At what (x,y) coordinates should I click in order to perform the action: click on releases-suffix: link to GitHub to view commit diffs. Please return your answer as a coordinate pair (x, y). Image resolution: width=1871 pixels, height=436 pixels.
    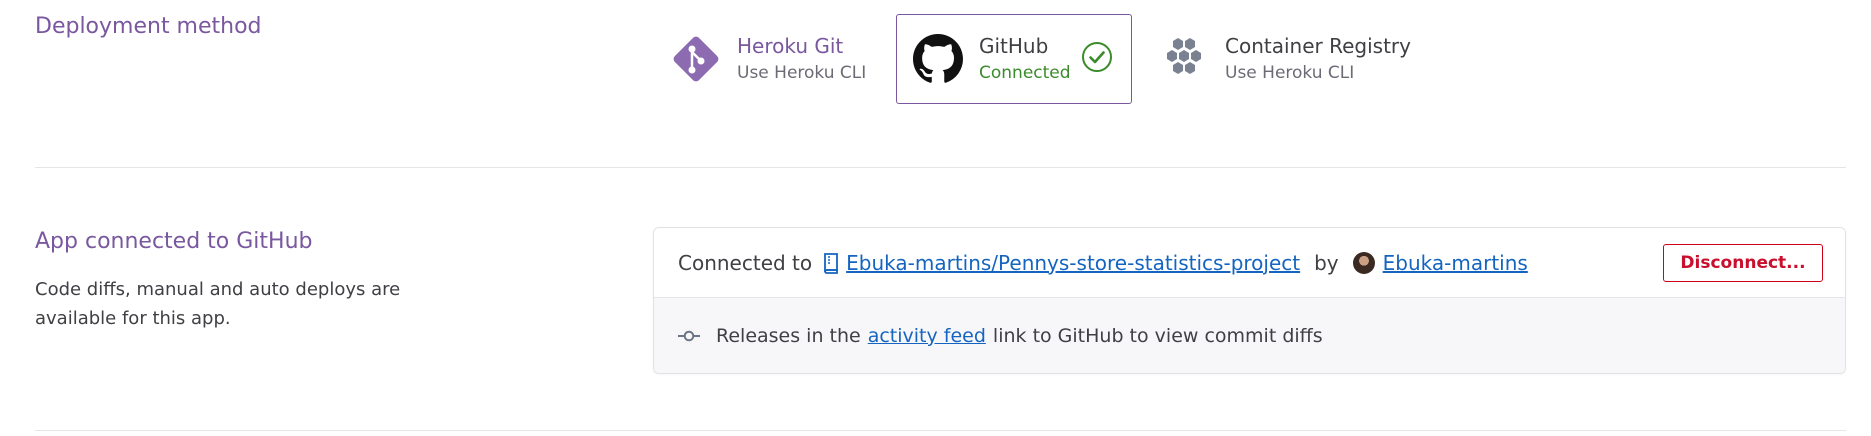
    Looking at the image, I should click on (1157, 336).